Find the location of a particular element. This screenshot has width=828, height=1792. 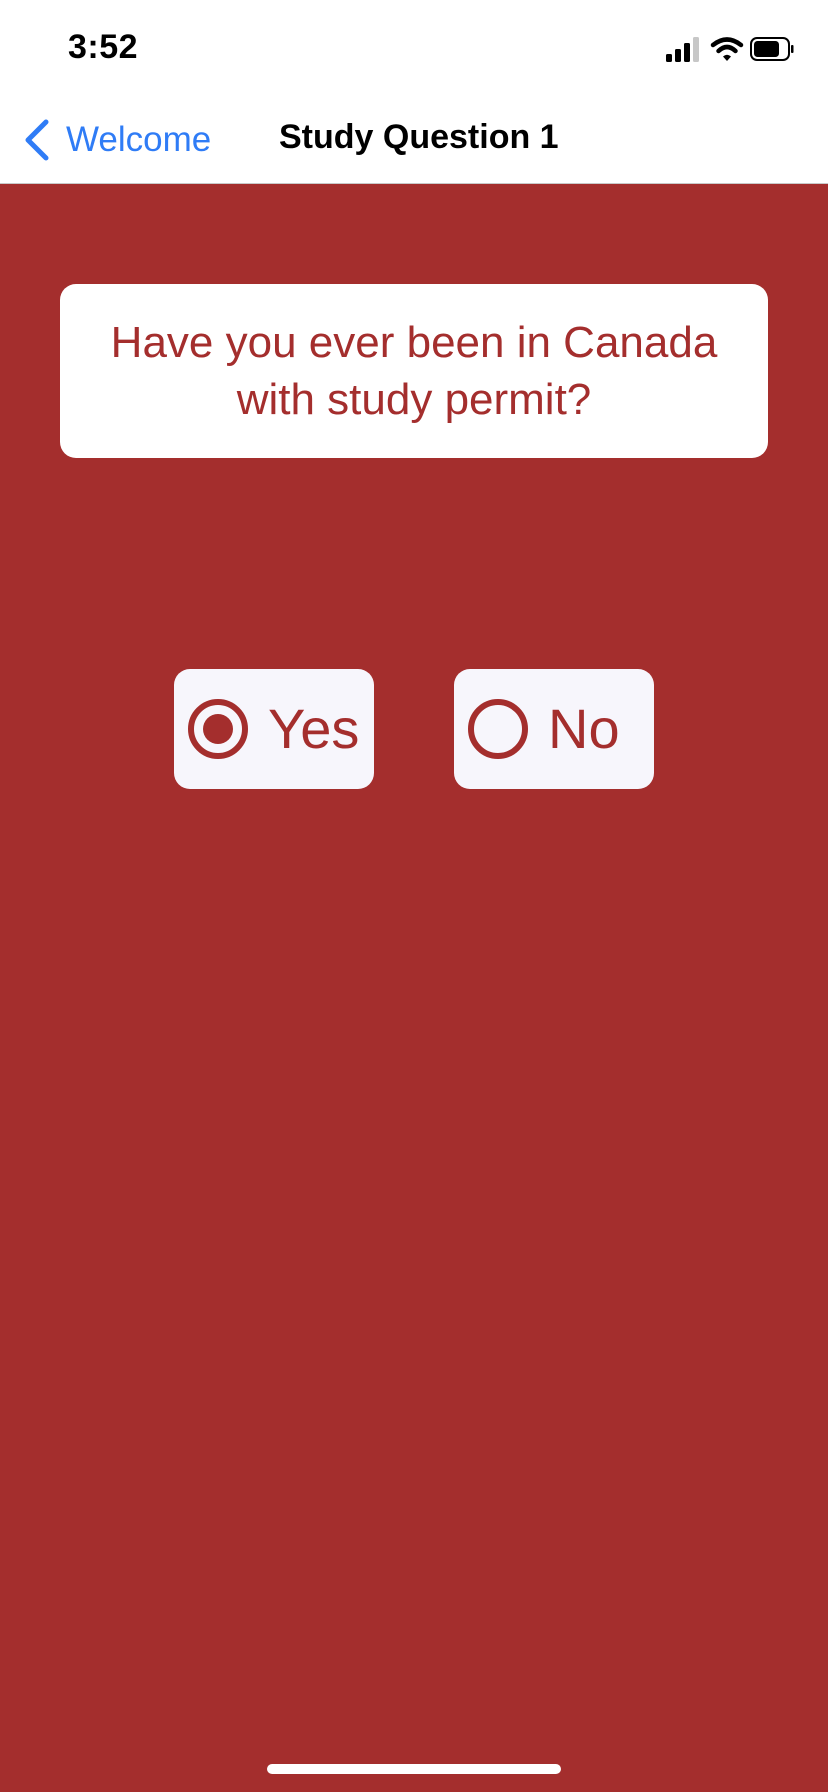

yes-option-button: Yes is located at coordinates (274, 729).